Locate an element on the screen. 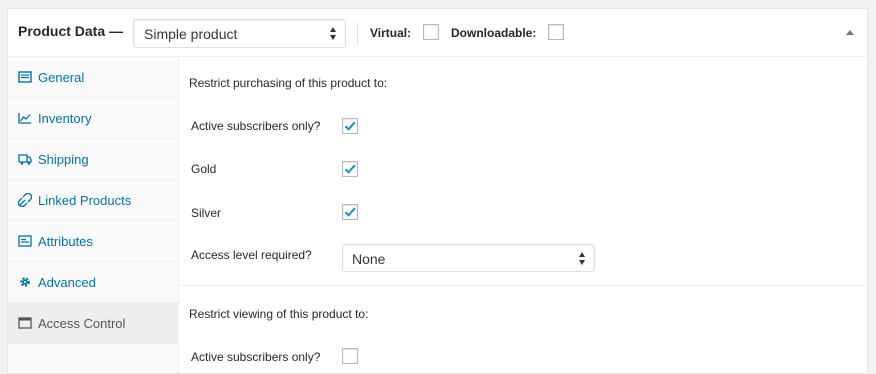  downloadable-label: Downloadable: is located at coordinates (494, 33).